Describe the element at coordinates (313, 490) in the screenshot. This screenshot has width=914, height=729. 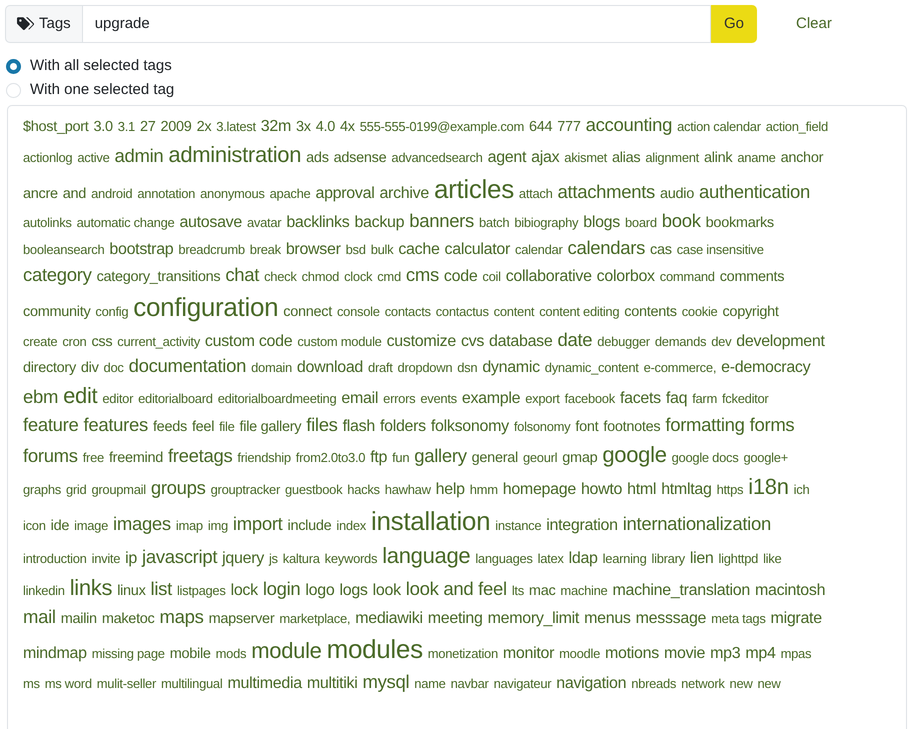
I see `tag-link: guestbook` at that location.